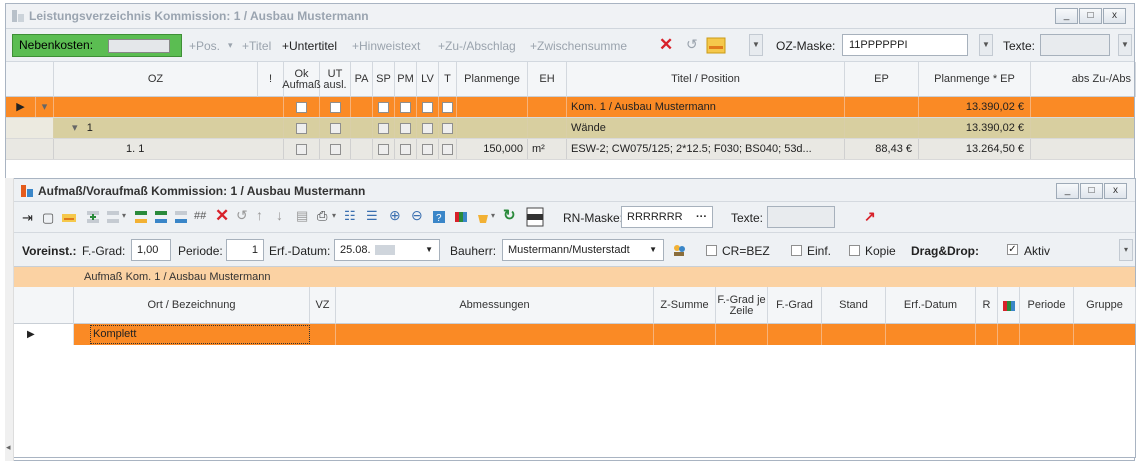  What do you see at coordinates (495, 334) in the screenshot?
I see `abmessungen-cell` at bounding box center [495, 334].